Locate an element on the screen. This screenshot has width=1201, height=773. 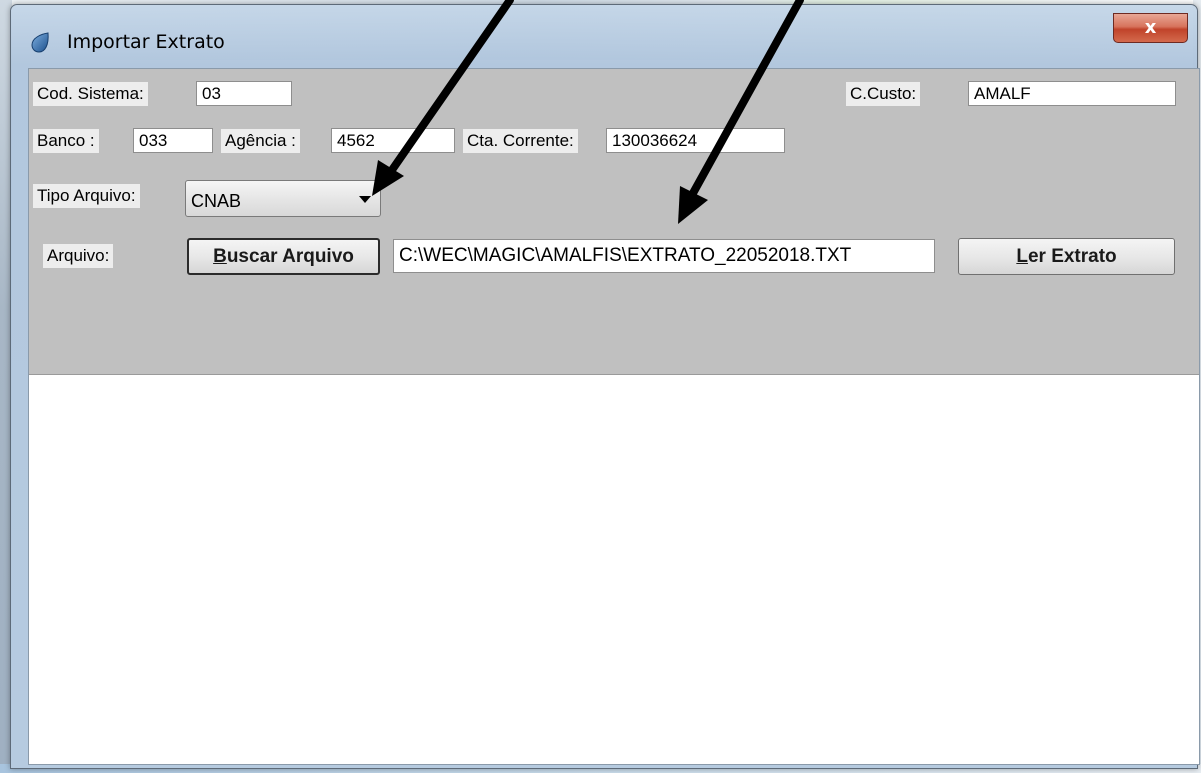
buscar-label: uscar Arquivo is located at coordinates (290, 256).